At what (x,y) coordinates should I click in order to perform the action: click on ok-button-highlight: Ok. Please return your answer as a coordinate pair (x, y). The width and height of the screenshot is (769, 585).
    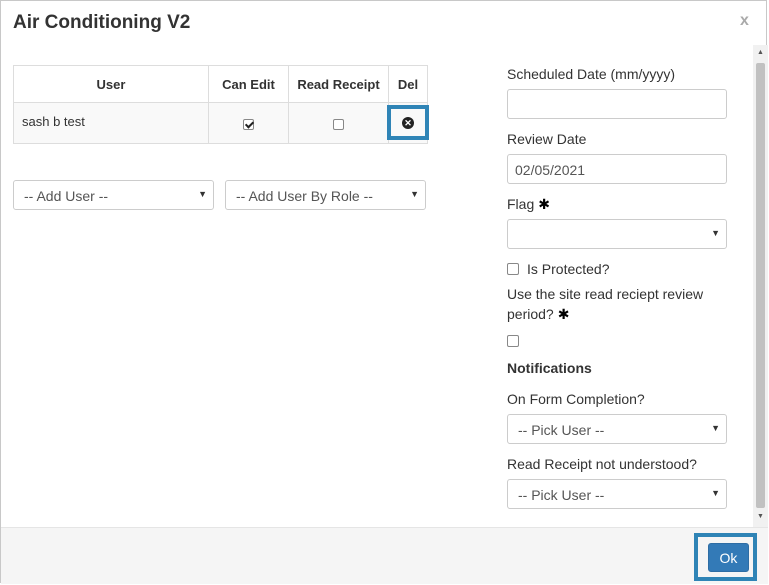
    Looking at the image, I should click on (725, 557).